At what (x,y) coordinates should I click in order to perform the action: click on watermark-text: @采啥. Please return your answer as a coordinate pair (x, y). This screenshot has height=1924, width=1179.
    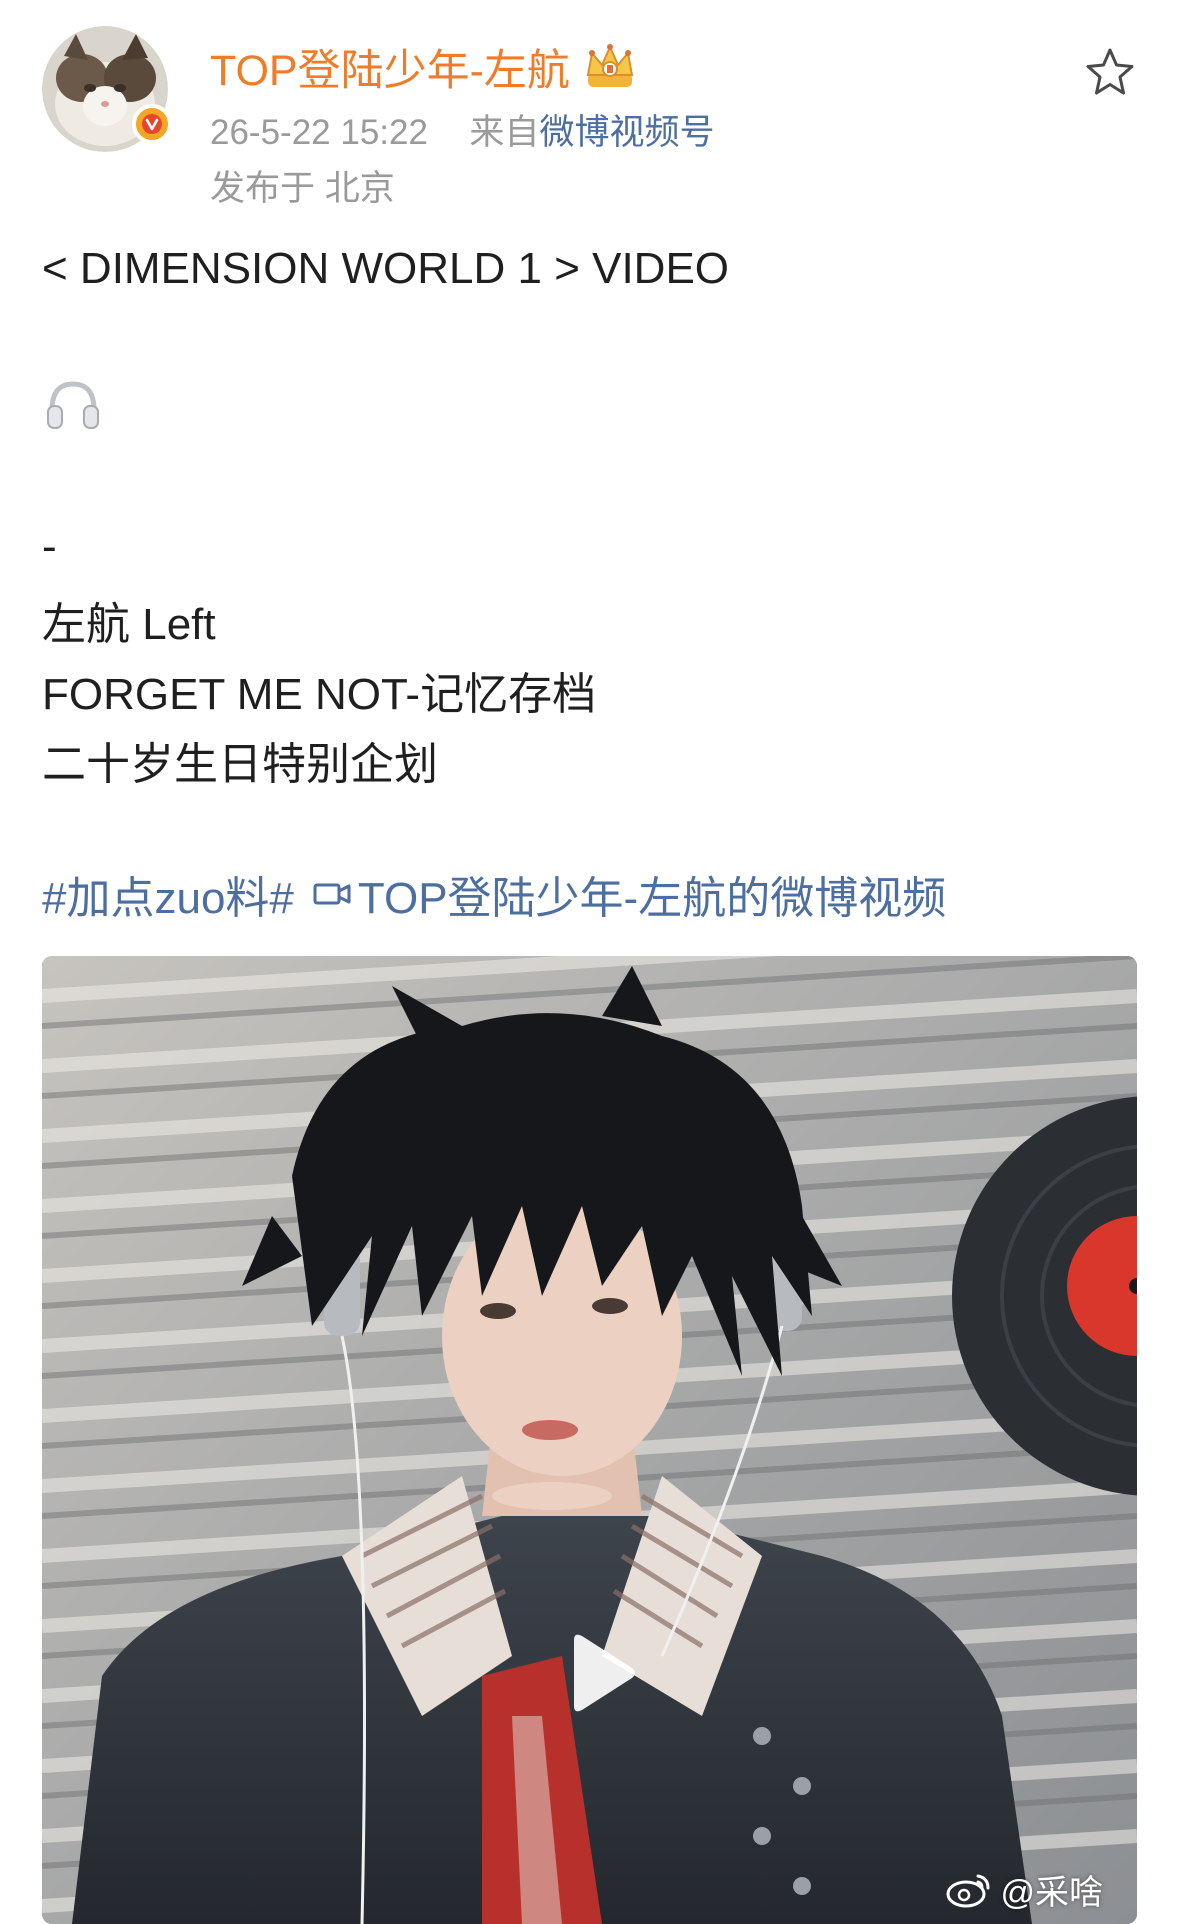
    Looking at the image, I should click on (1051, 1893).